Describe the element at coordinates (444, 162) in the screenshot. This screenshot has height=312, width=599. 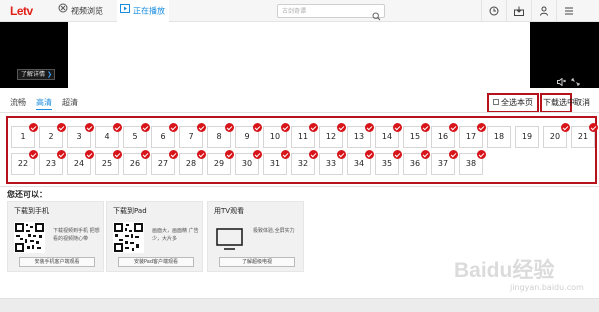
I see `episode-cell: 37` at that location.